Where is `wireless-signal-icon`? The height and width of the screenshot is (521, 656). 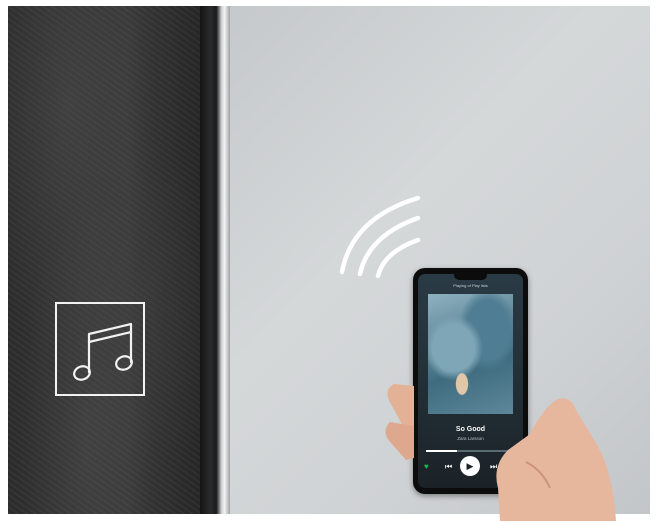
wireless-signal-icon is located at coordinates (380, 237).